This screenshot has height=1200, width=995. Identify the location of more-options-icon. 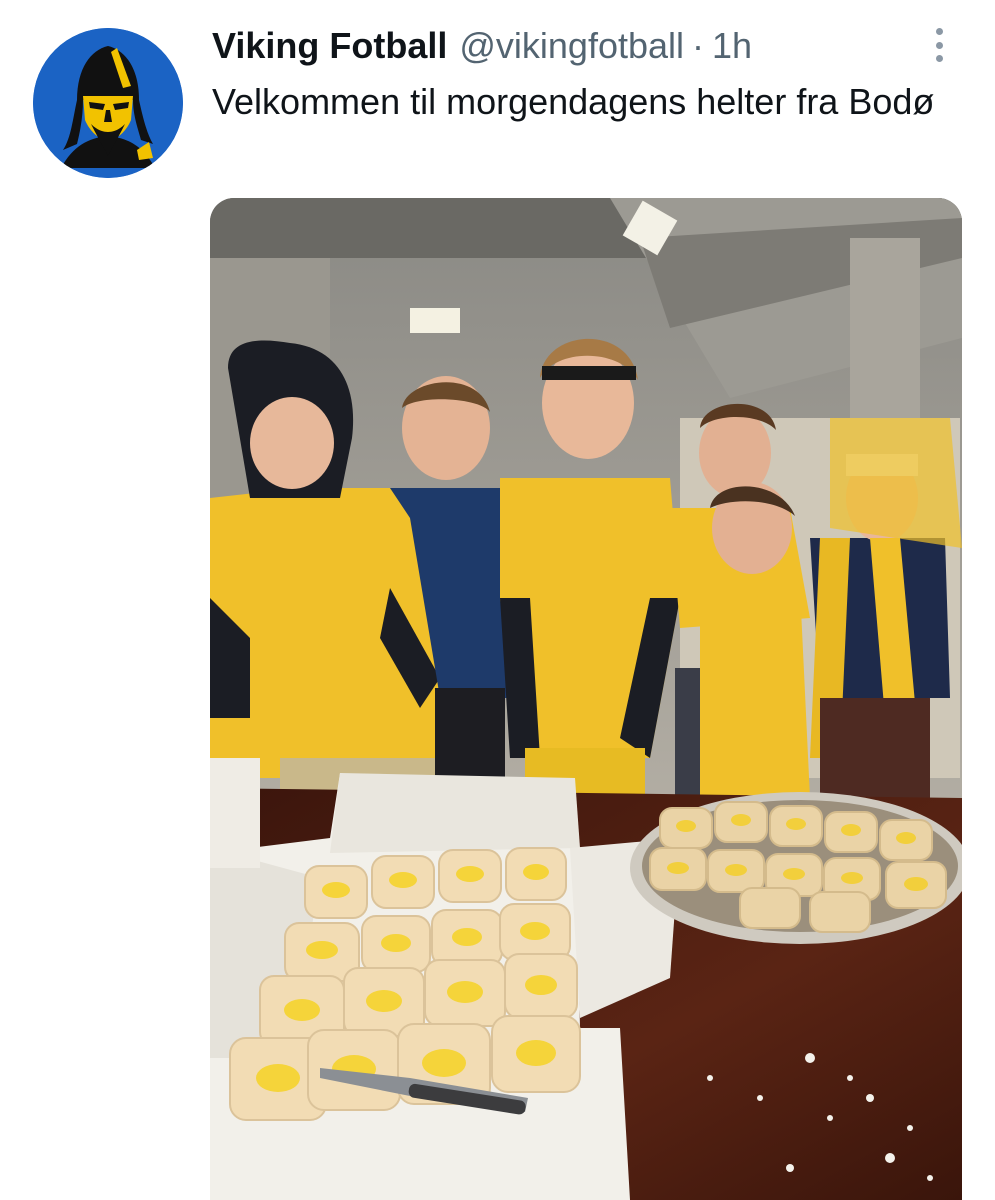
(939, 45).